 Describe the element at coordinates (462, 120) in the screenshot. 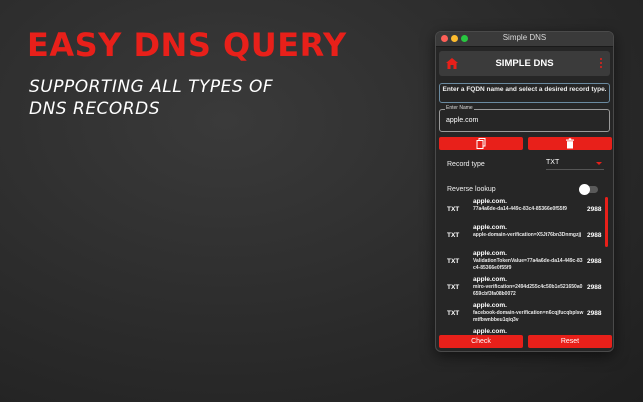

I see `name-input: apple.com` at that location.